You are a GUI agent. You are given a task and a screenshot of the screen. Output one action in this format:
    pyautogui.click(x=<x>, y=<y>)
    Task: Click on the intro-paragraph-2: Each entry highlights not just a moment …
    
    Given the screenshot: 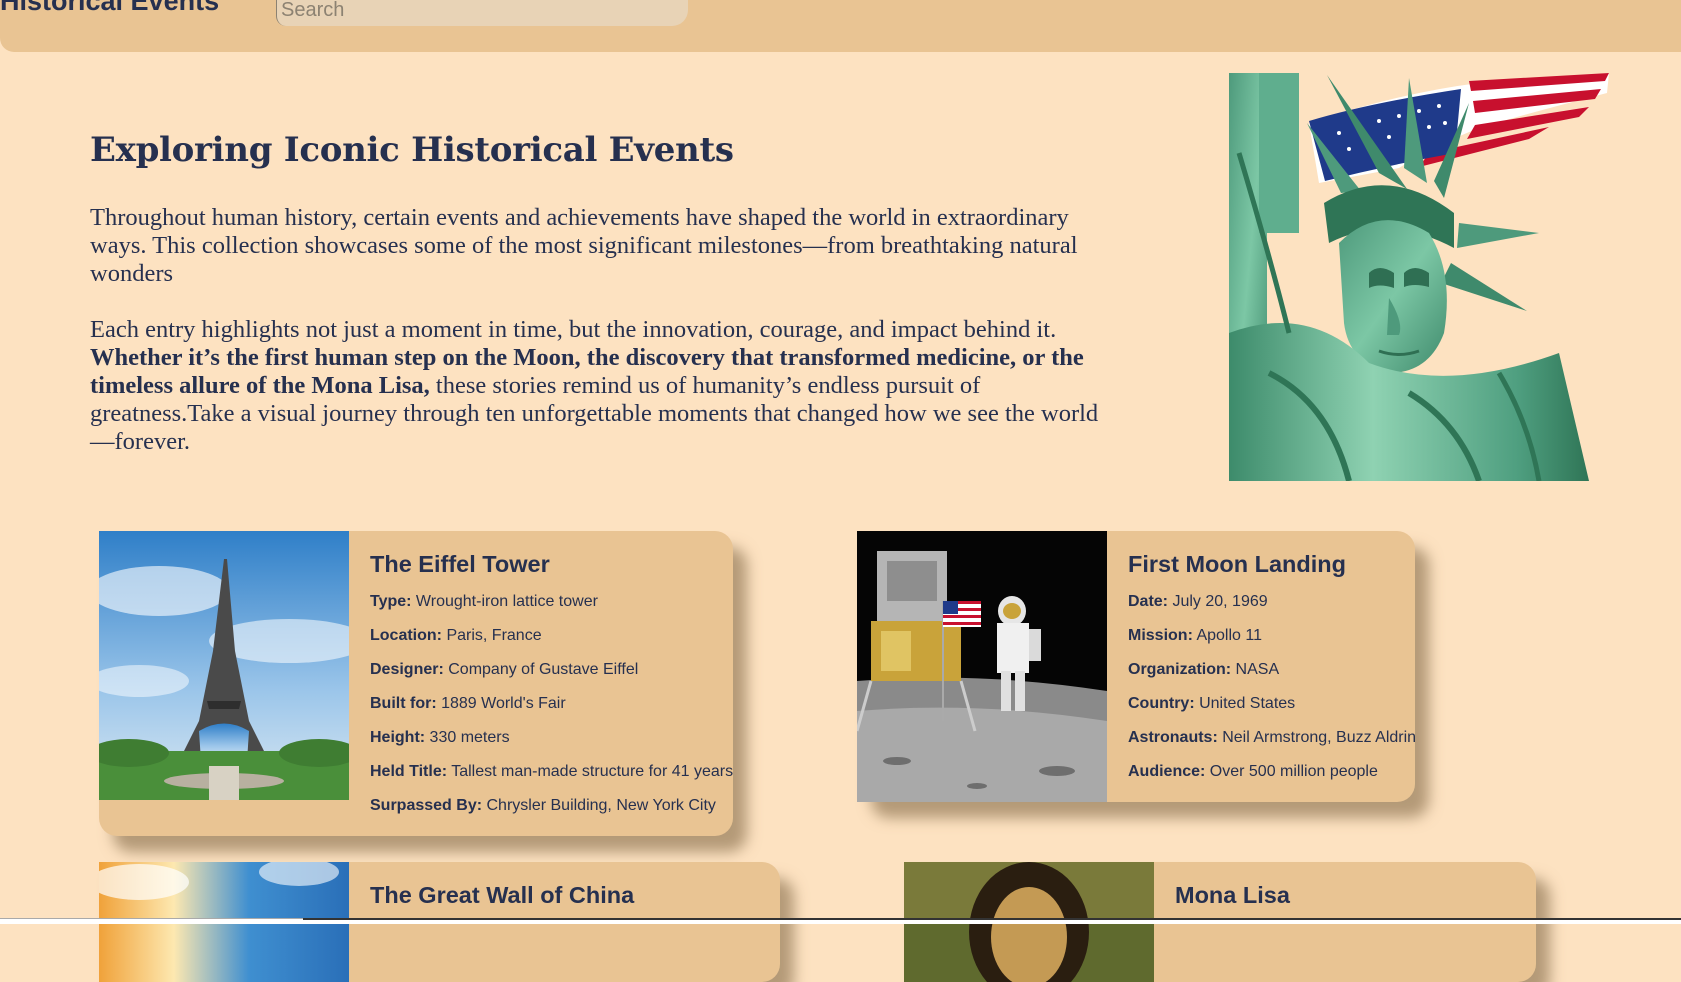 What is the action you would take?
    pyautogui.click(x=595, y=386)
    